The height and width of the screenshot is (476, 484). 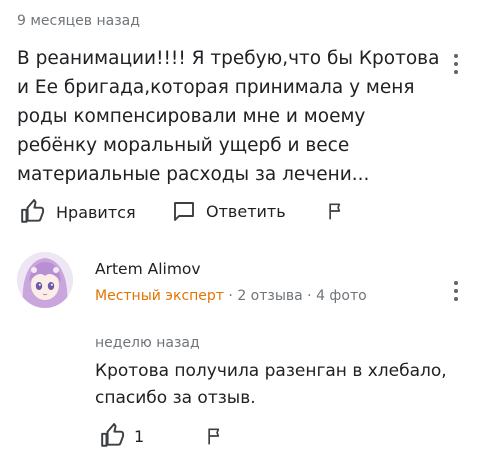 What do you see at coordinates (341, 296) in the screenshot?
I see `photos-count: 4 фото` at bounding box center [341, 296].